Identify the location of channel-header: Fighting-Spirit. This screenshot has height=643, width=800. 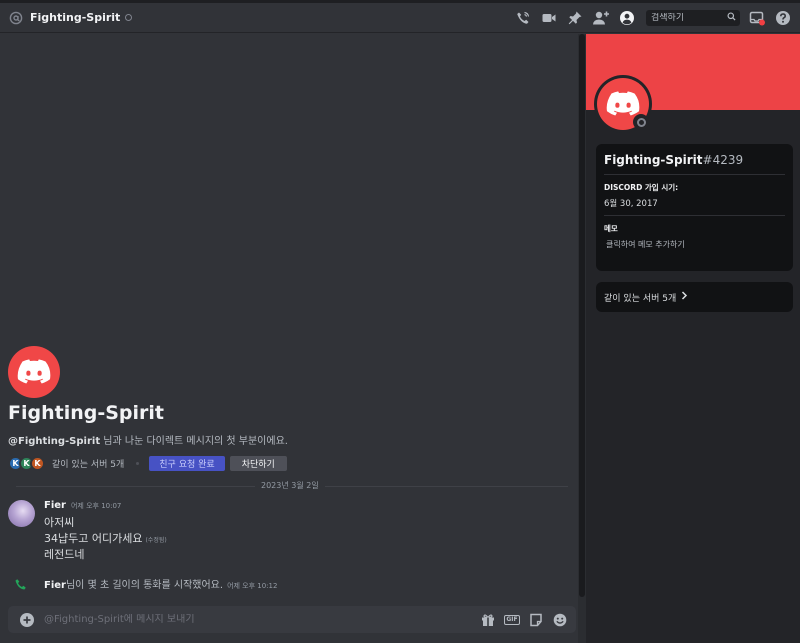
(400, 18).